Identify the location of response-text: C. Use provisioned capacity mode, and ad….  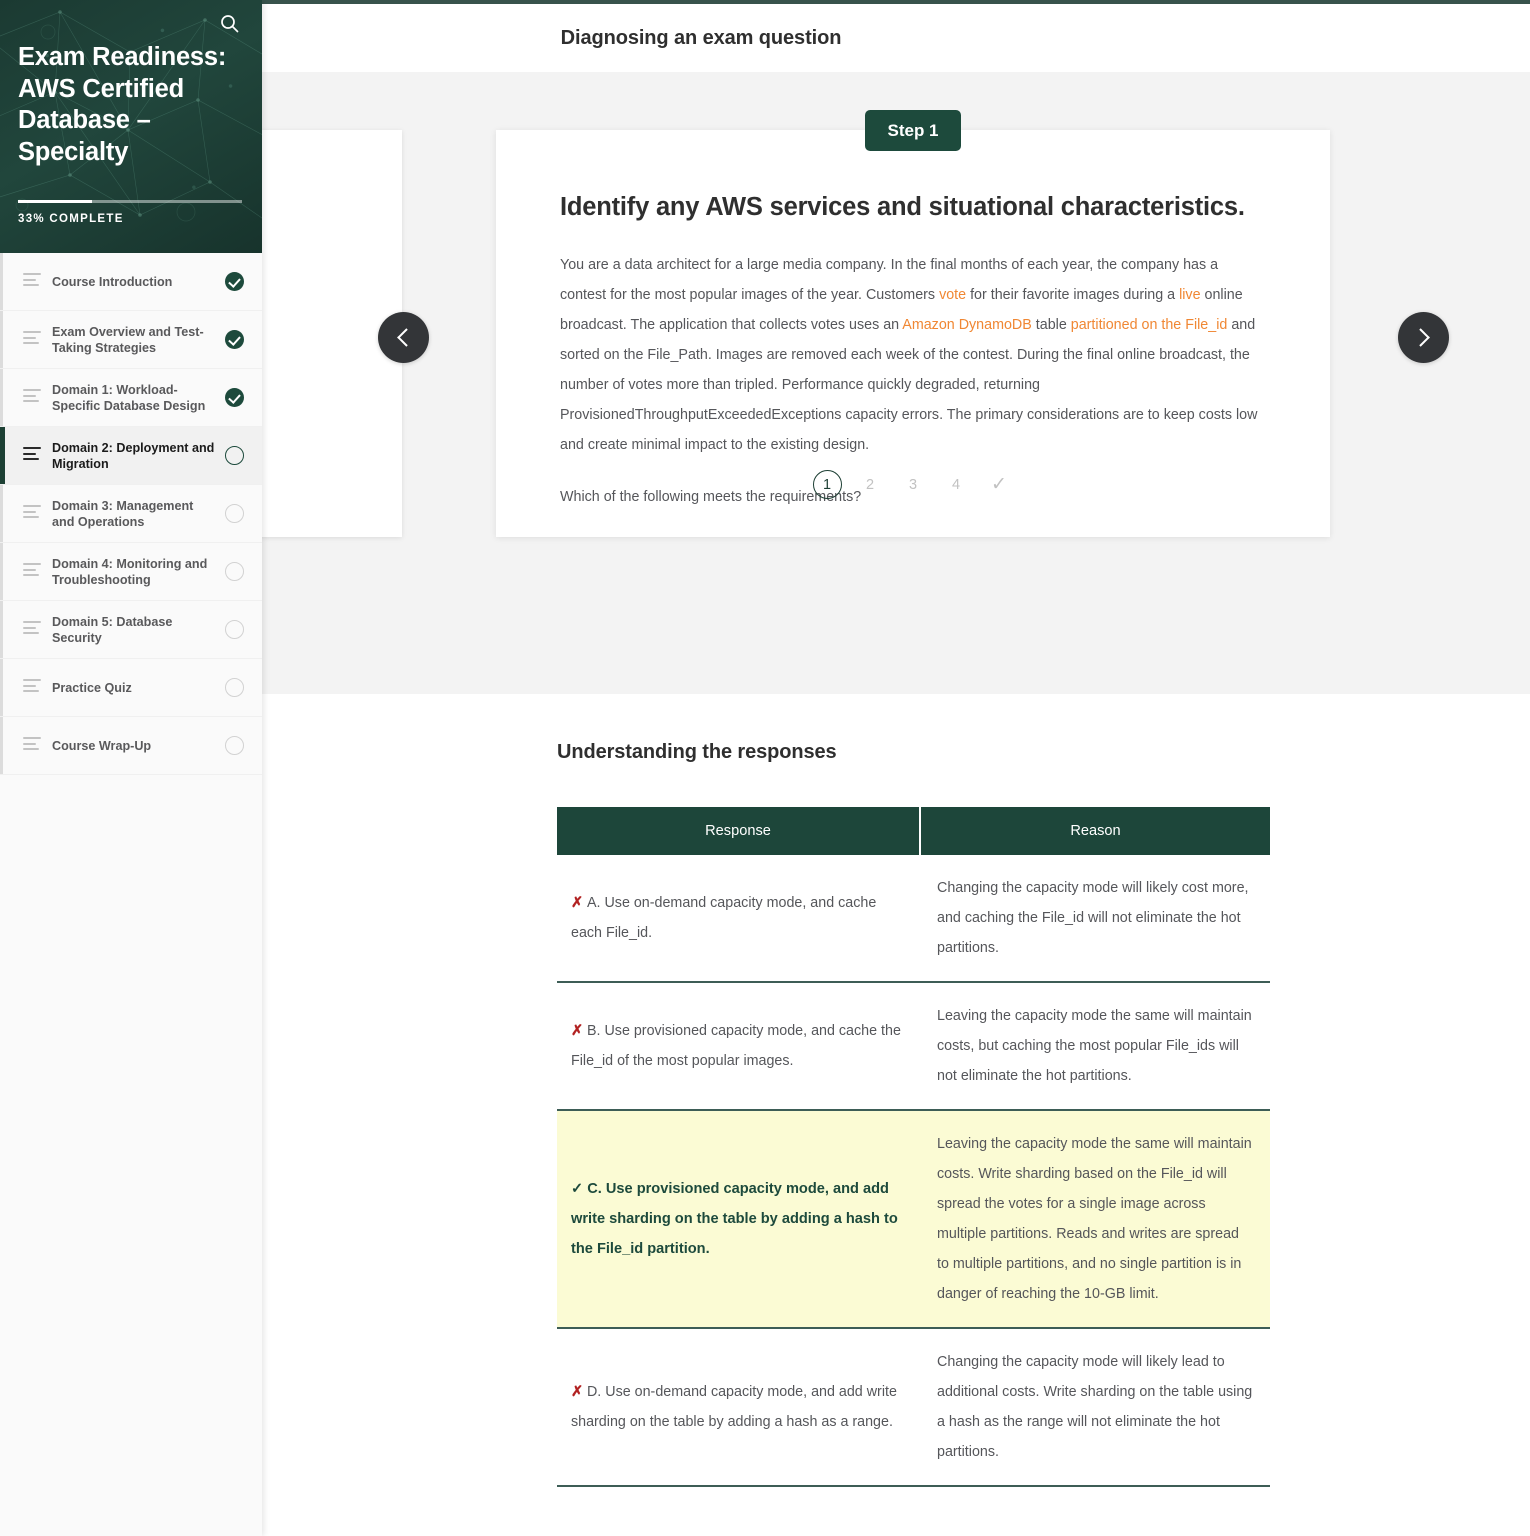
(734, 1219).